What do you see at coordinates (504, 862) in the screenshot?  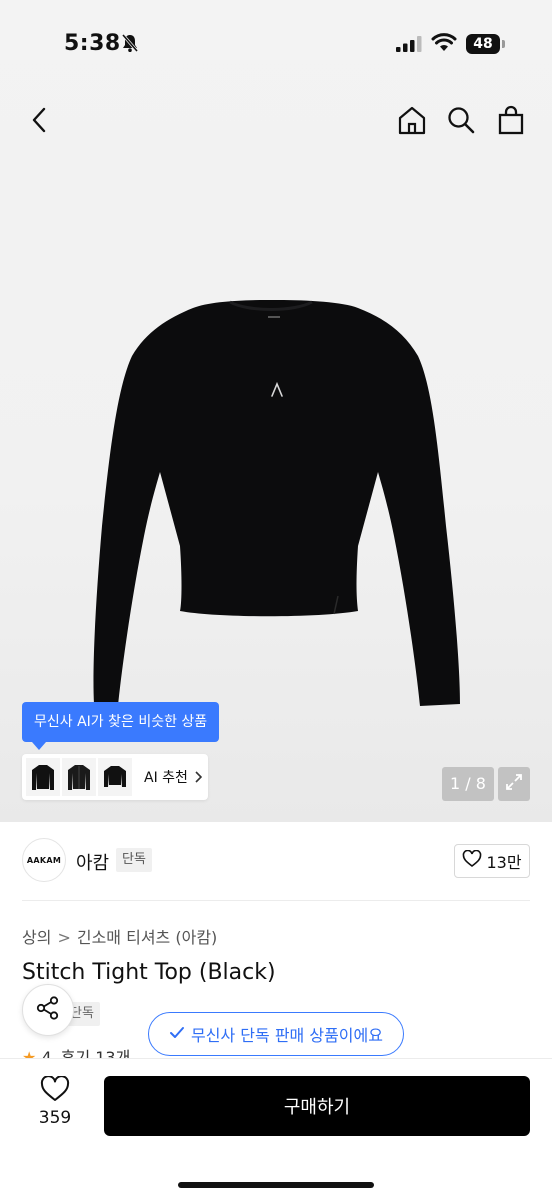 I see `like-count: 13만` at bounding box center [504, 862].